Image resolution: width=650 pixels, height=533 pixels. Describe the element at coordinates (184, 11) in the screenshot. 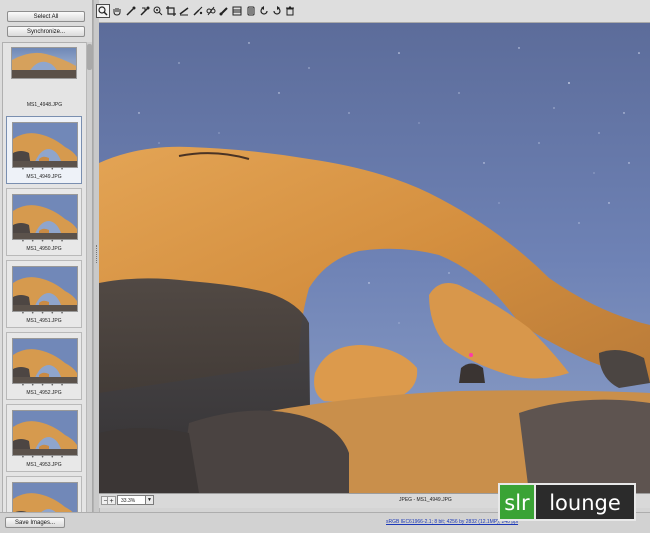

I see `straighten-icon` at that location.